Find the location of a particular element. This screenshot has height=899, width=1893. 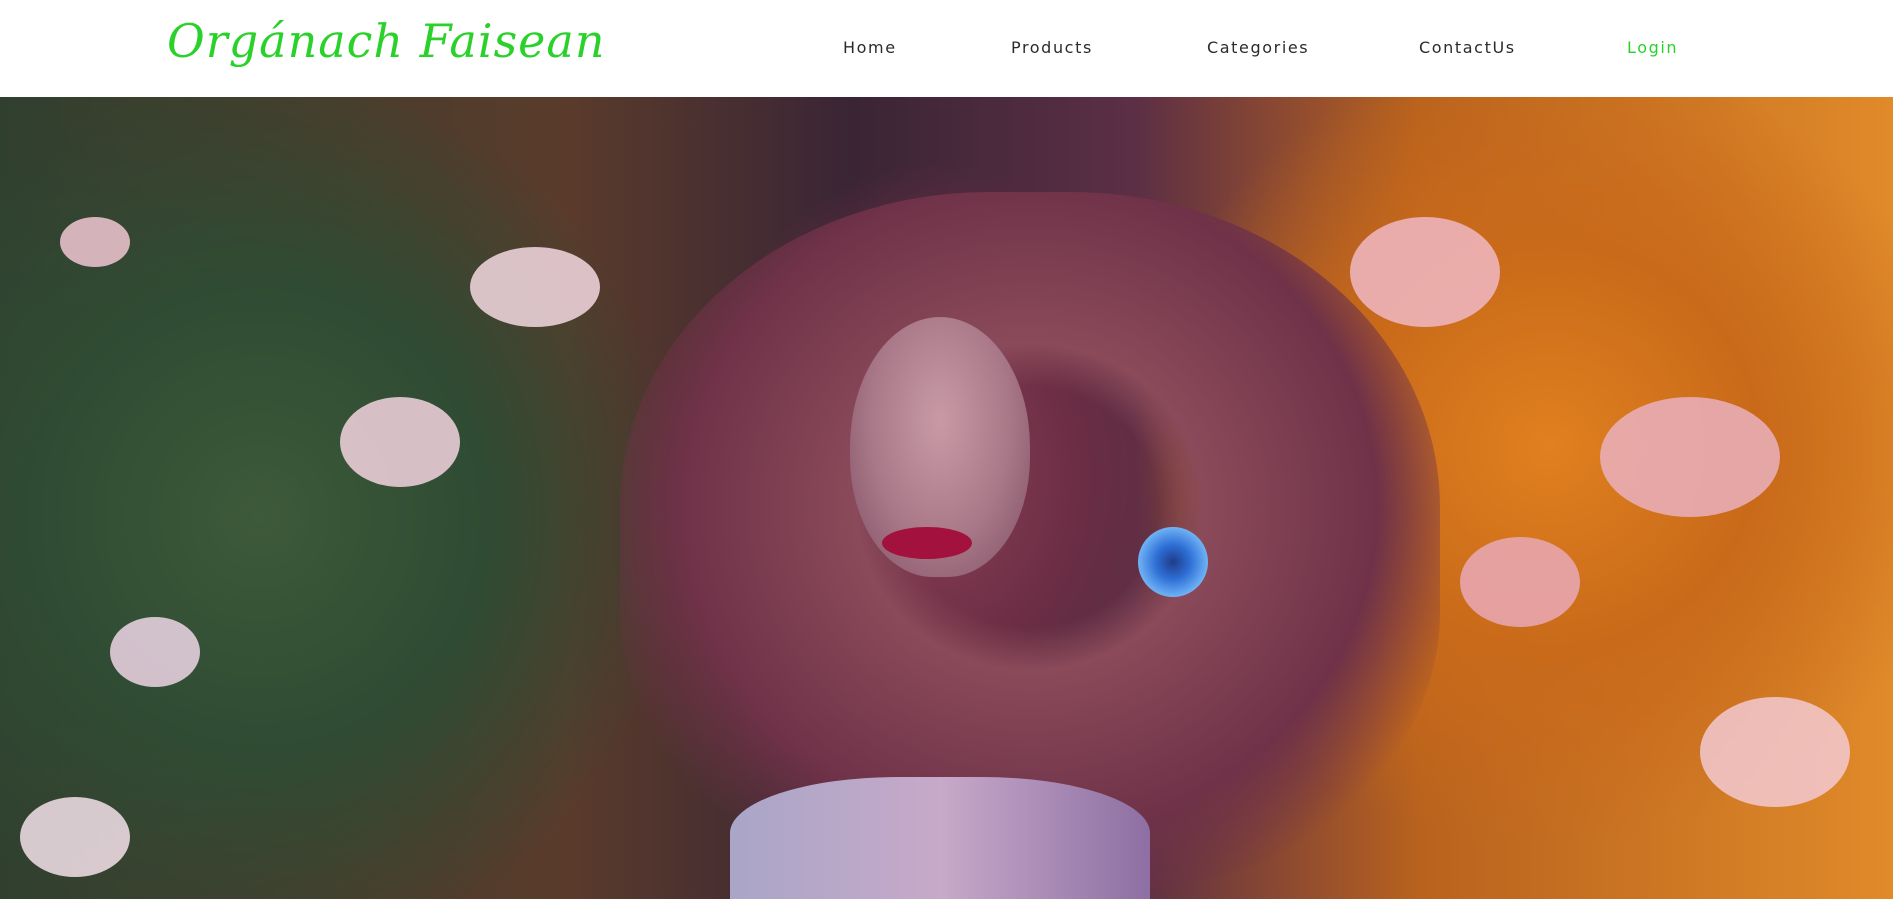

model-lips is located at coordinates (927, 543).